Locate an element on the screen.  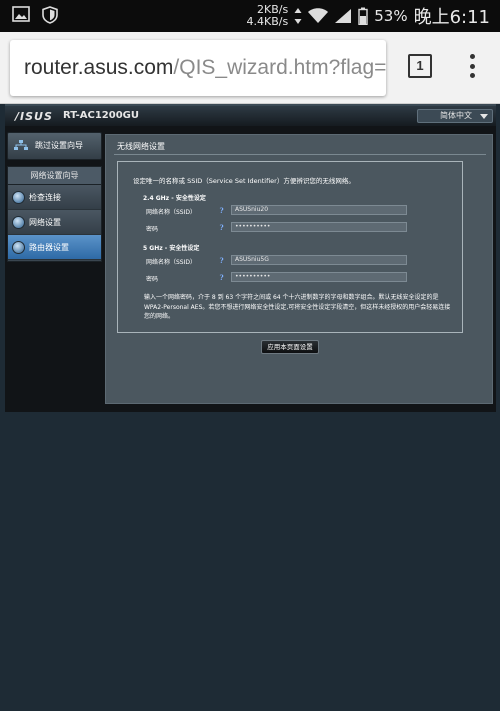
network-icon is located at coordinates (21, 145).